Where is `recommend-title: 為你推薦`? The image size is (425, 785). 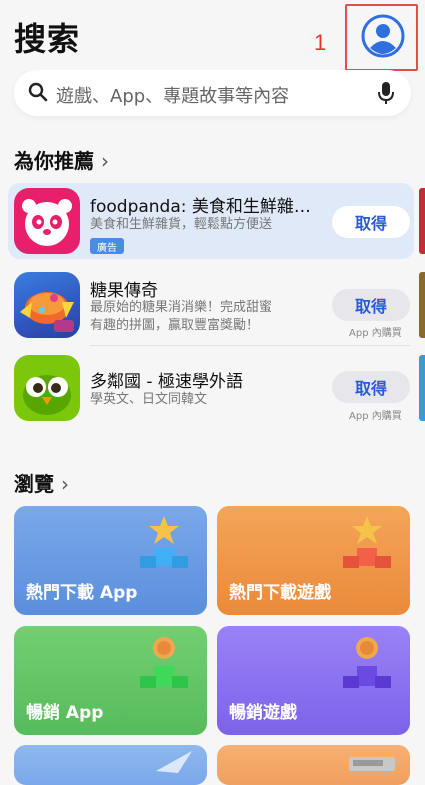 recommend-title: 為你推薦 is located at coordinates (54, 161).